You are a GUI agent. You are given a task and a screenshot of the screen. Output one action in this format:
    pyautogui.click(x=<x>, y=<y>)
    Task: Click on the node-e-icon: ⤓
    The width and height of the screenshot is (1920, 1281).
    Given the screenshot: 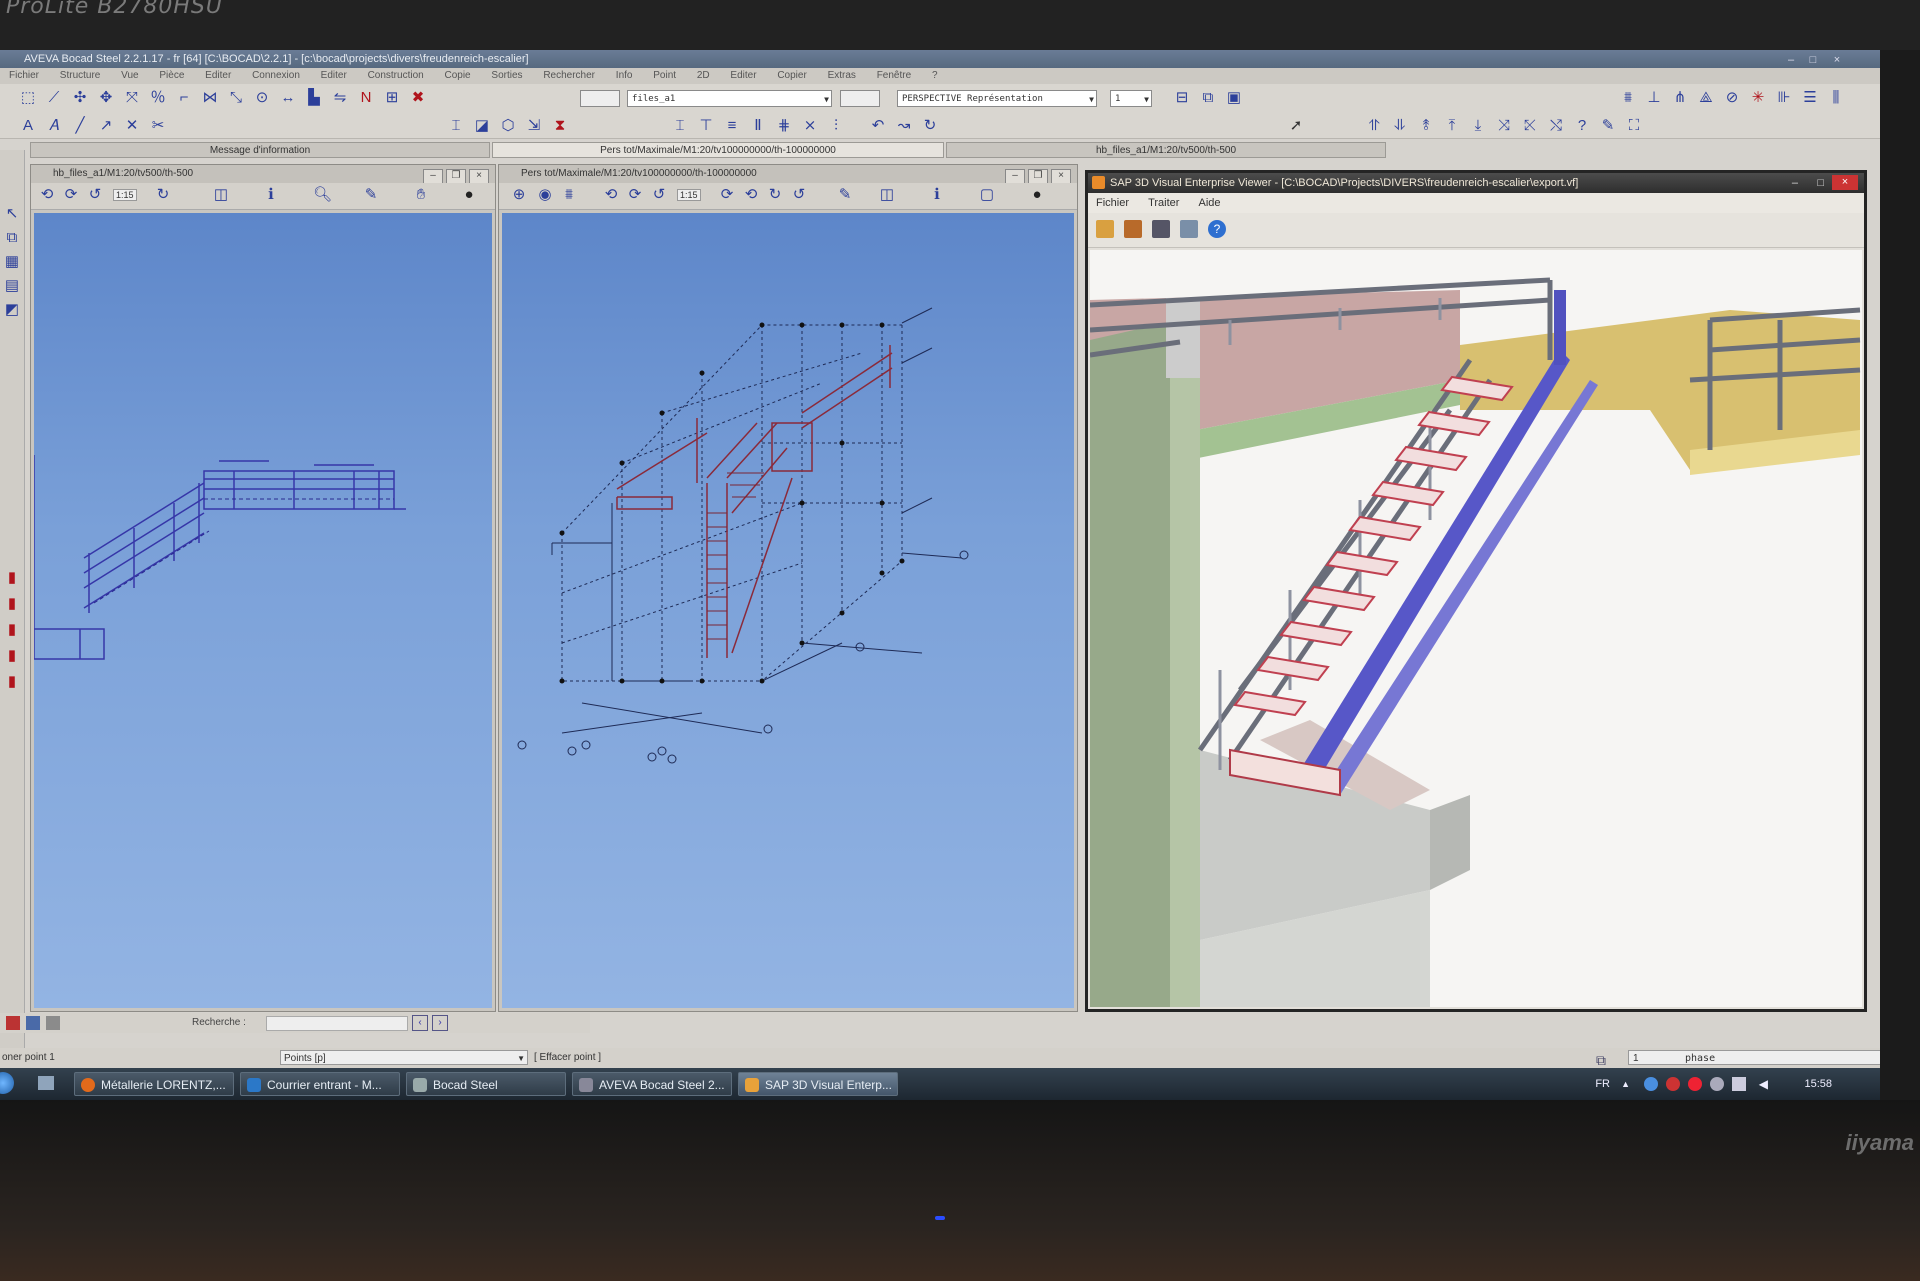 What is the action you would take?
    pyautogui.click(x=1478, y=126)
    